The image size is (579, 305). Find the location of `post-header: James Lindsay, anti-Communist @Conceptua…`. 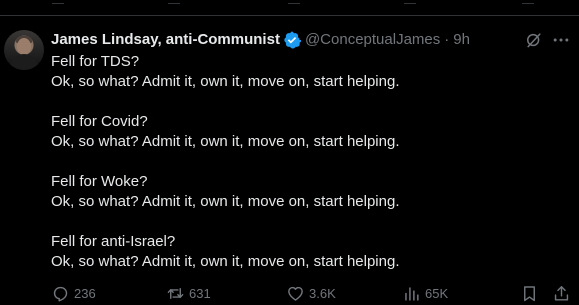

post-header: James Lindsay, anti-Communist @Conceptua… is located at coordinates (260, 40).